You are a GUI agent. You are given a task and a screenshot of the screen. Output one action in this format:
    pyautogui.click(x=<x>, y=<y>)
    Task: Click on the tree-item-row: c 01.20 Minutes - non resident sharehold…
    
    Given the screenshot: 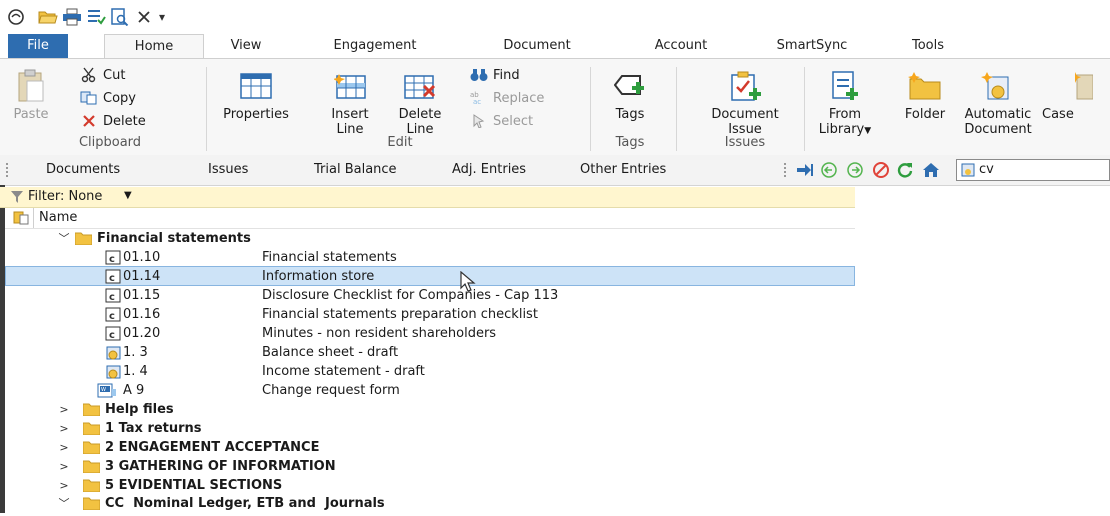 What is the action you would take?
    pyautogui.click(x=430, y=333)
    